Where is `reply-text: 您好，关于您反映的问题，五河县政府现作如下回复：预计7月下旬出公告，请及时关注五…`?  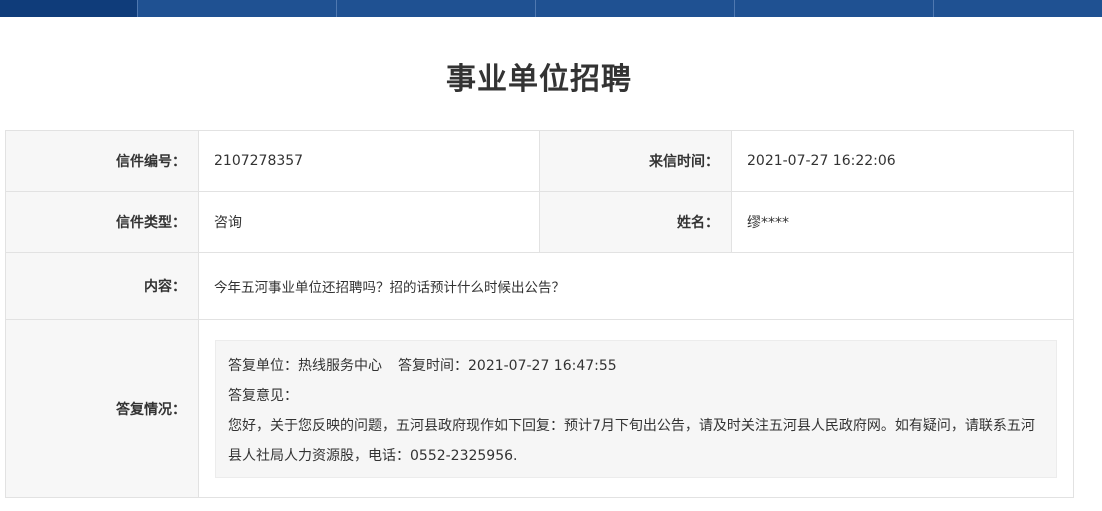 reply-text: 您好，关于您反映的问题，五河县政府现作如下回复：预计7月下旬出公告，请及时关注五… is located at coordinates (631, 440).